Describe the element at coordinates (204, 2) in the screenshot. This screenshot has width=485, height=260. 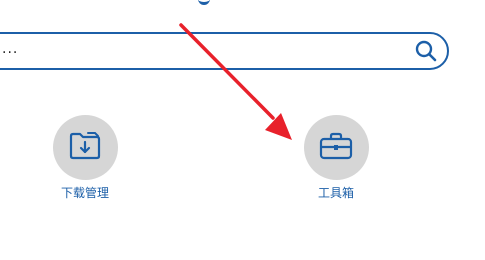
I see `brand-logo-fragment` at that location.